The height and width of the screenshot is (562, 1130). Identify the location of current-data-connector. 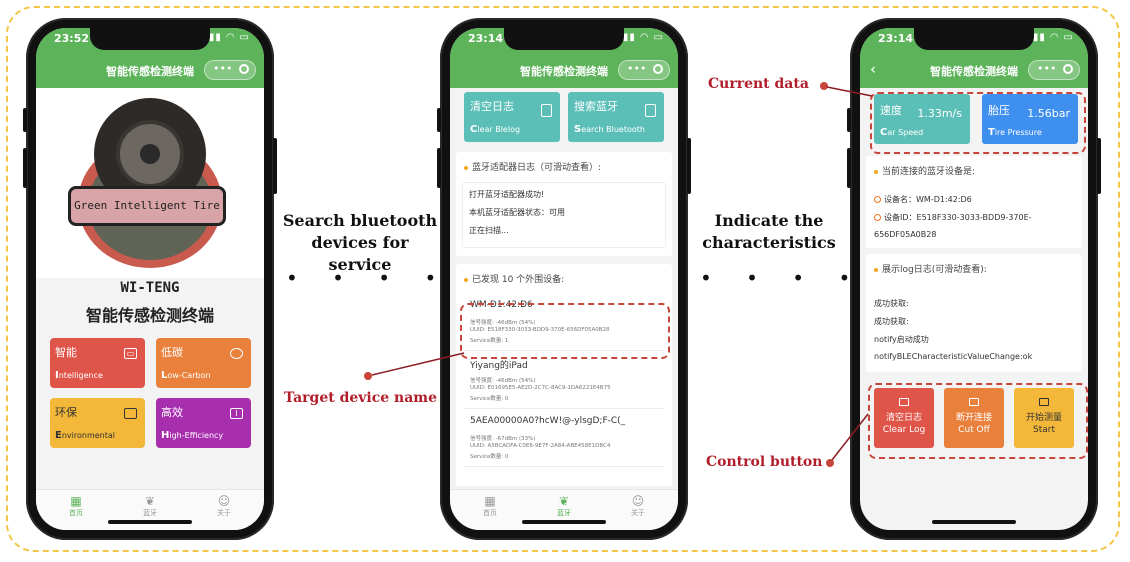
(846, 89).